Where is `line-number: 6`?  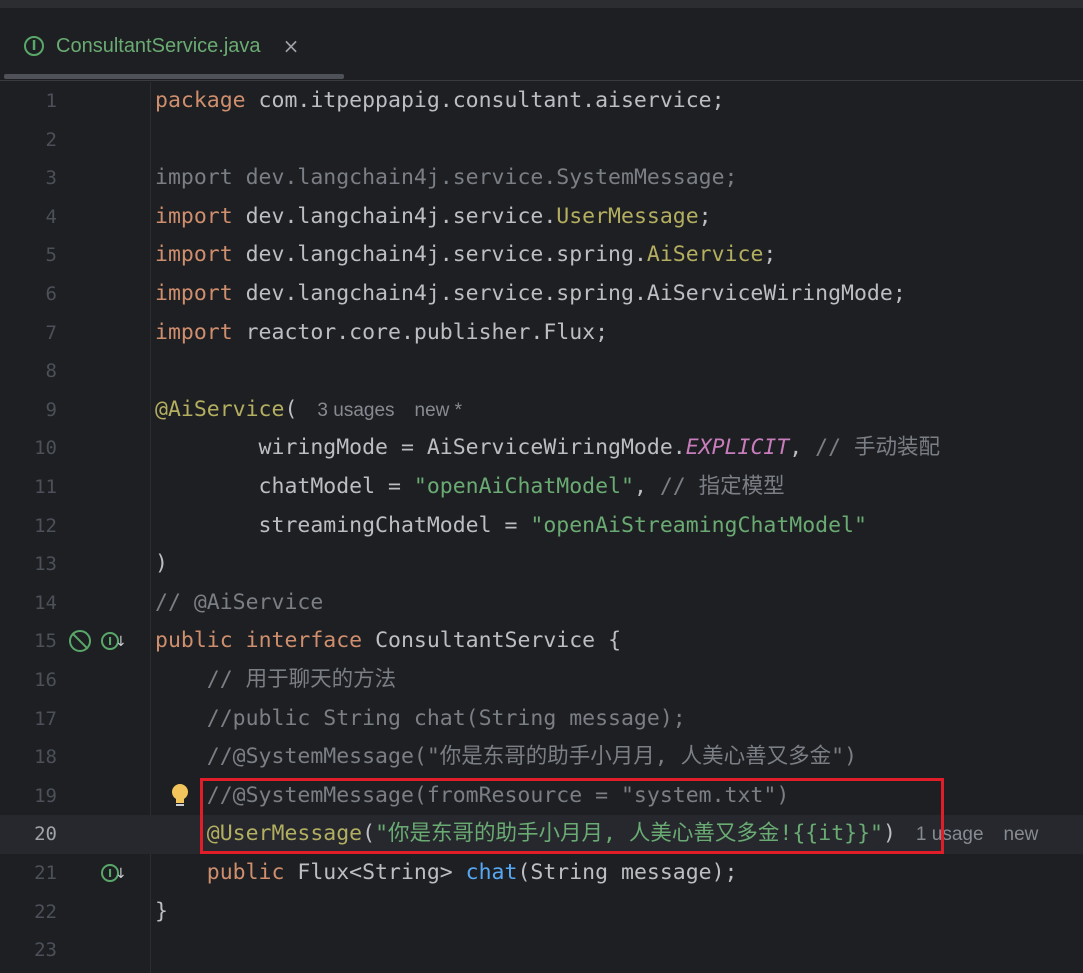 line-number: 6 is located at coordinates (51, 294).